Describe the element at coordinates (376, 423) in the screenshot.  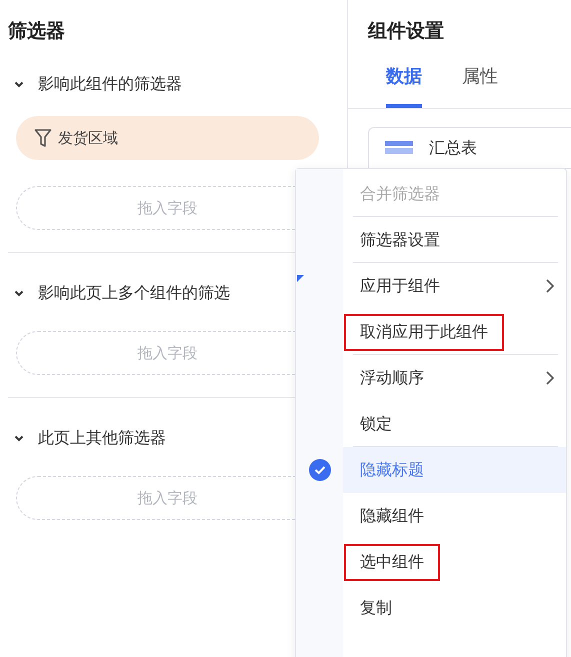
I see `menu-item-label: 锁定` at that location.